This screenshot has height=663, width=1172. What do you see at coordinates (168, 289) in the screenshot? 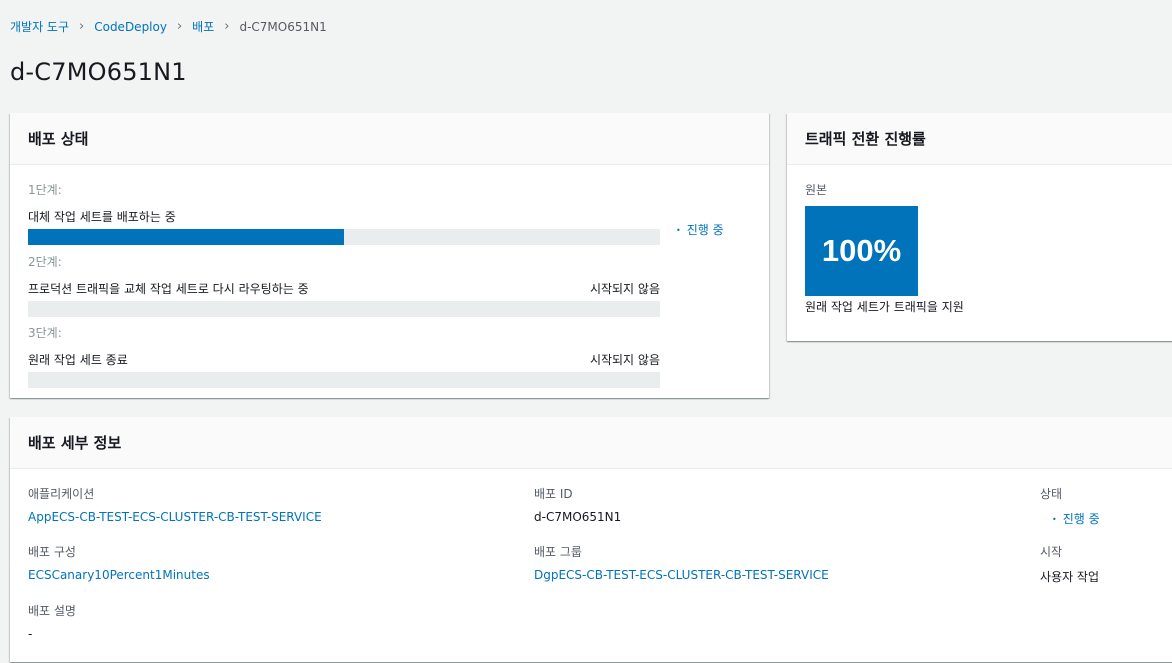
I see `step-description: 프로덕션 트래픽을 교체 작업 세트로 다시 라우팅하는 중` at bounding box center [168, 289].